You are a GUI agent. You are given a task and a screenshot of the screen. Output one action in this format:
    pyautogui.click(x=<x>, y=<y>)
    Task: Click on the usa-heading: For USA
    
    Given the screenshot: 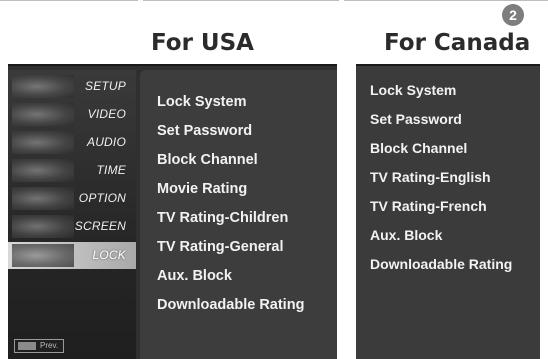 What is the action you would take?
    pyautogui.click(x=202, y=43)
    